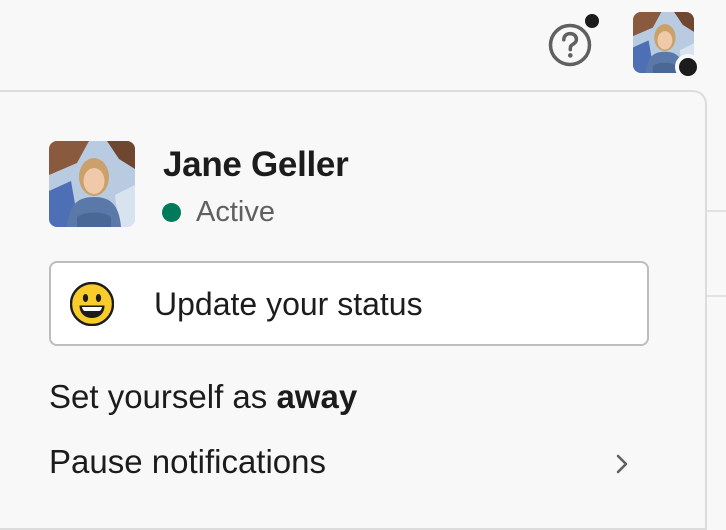 This screenshot has height=530, width=726. I want to click on set-away-emphasis: away, so click(317, 396).